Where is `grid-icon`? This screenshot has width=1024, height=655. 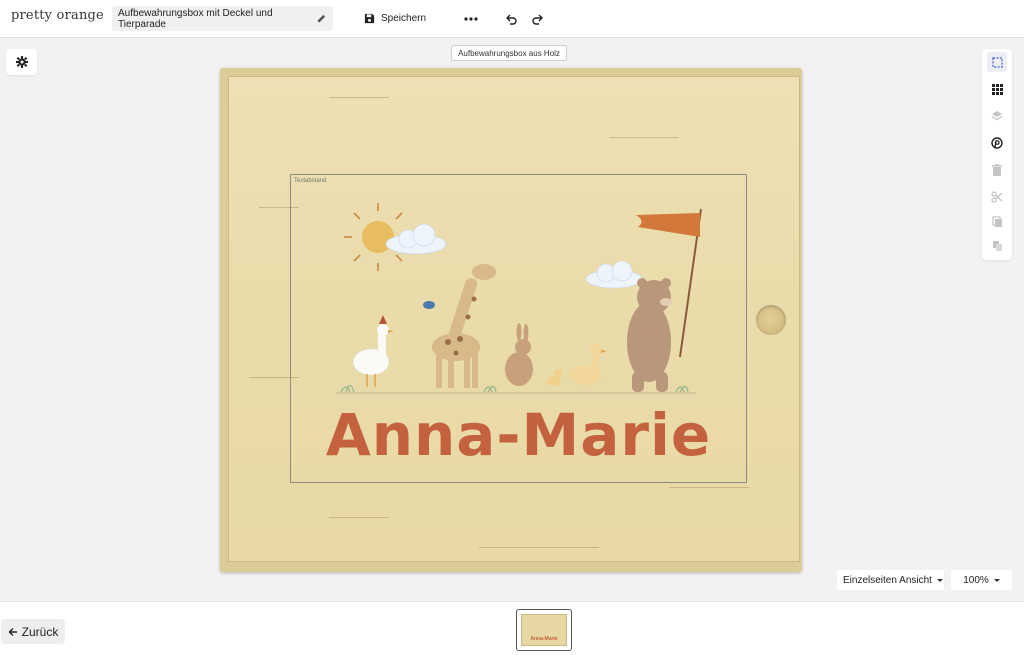
grid-icon is located at coordinates (997, 89).